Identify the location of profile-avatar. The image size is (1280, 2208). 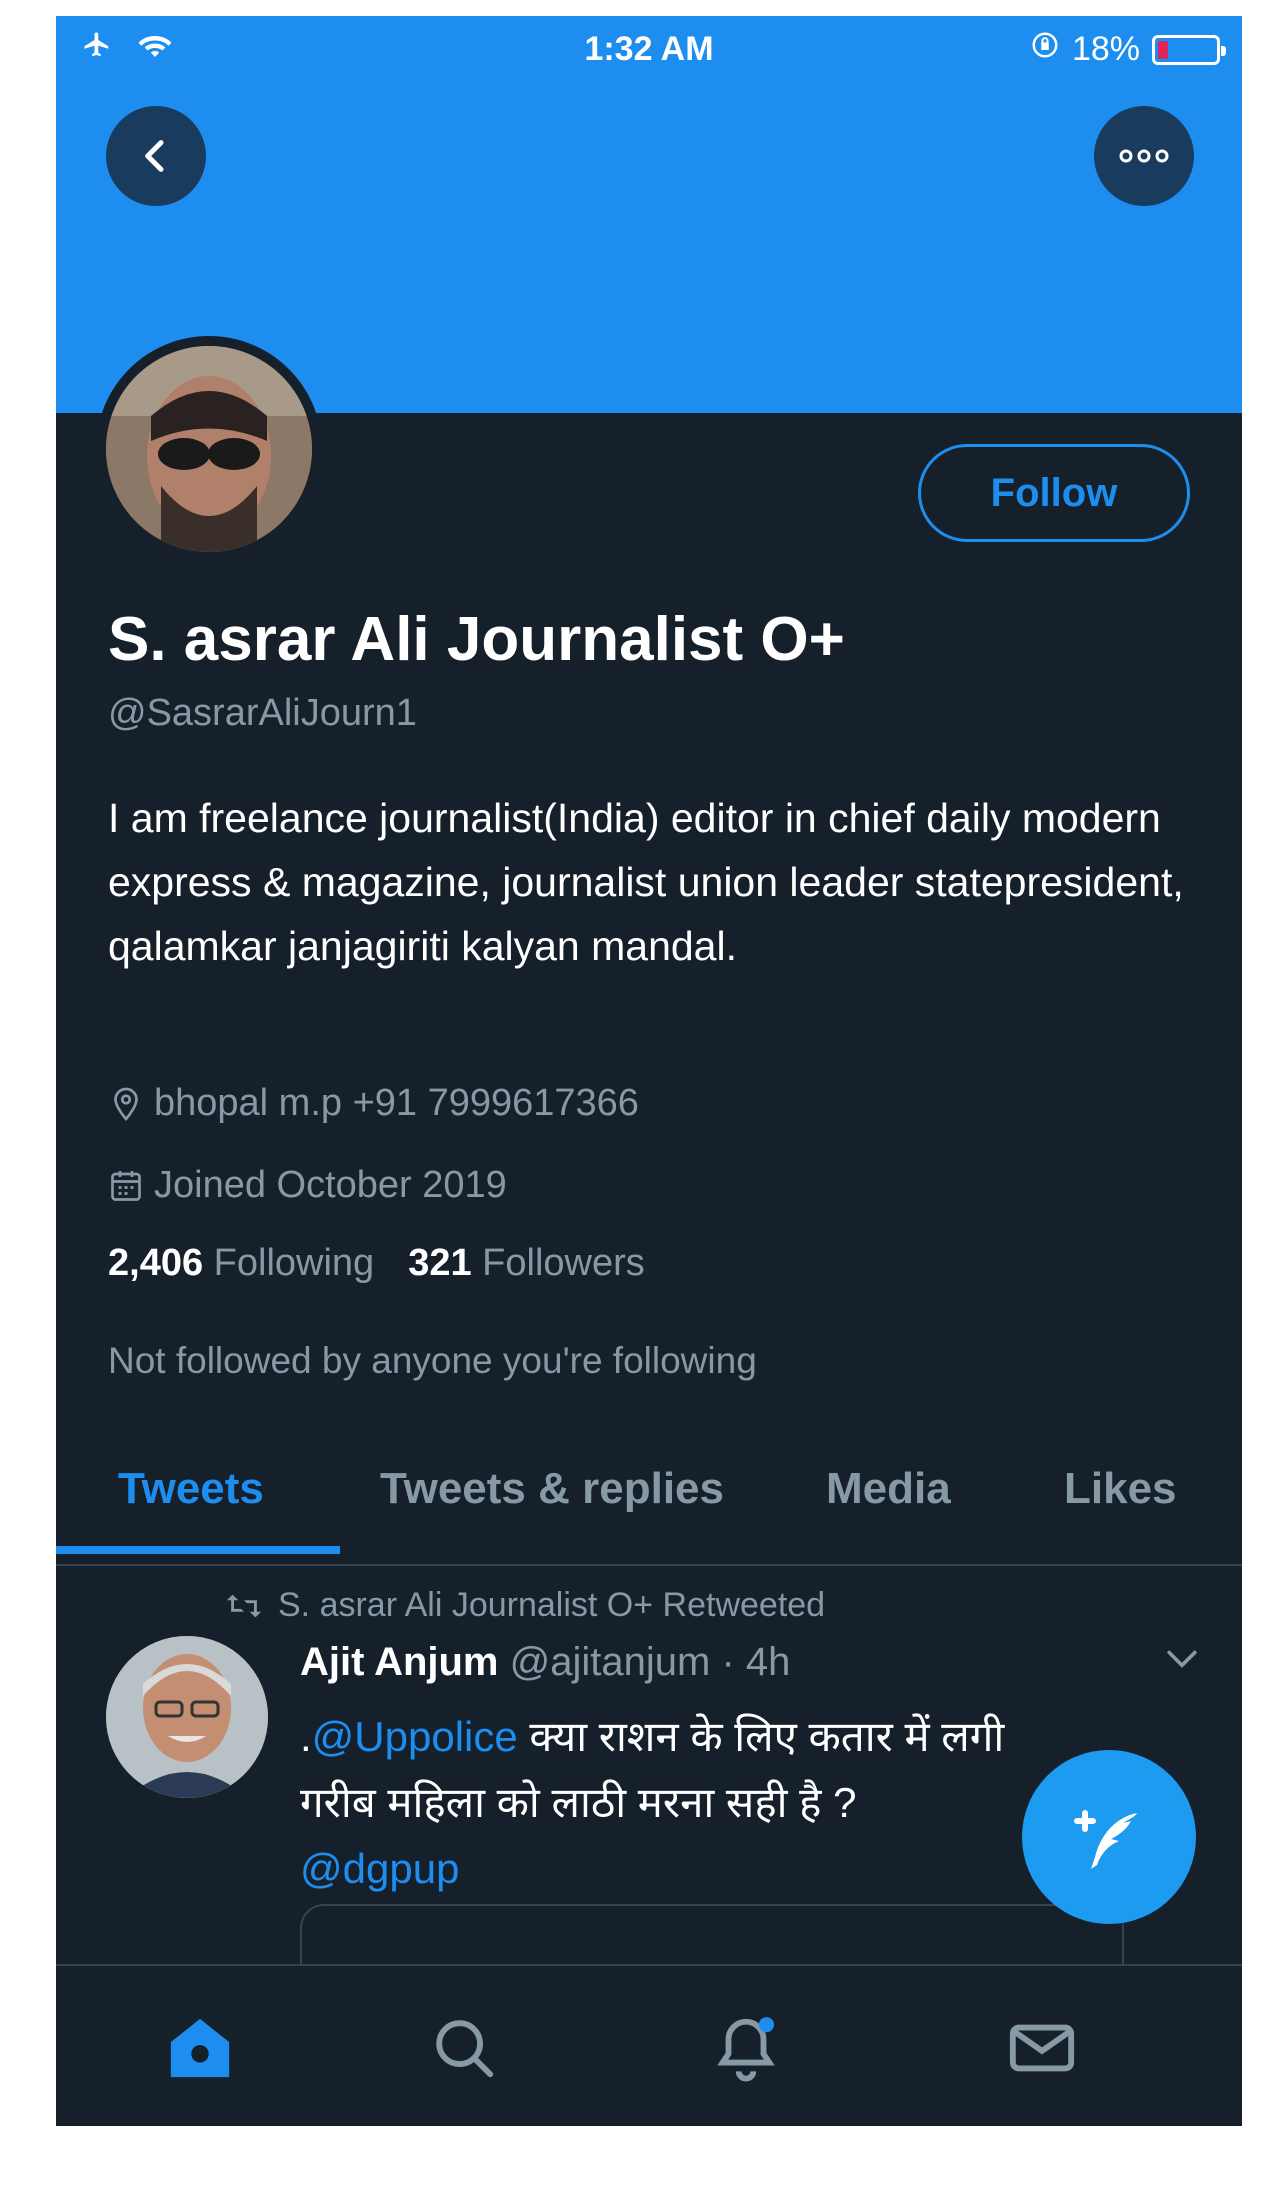
(209, 449).